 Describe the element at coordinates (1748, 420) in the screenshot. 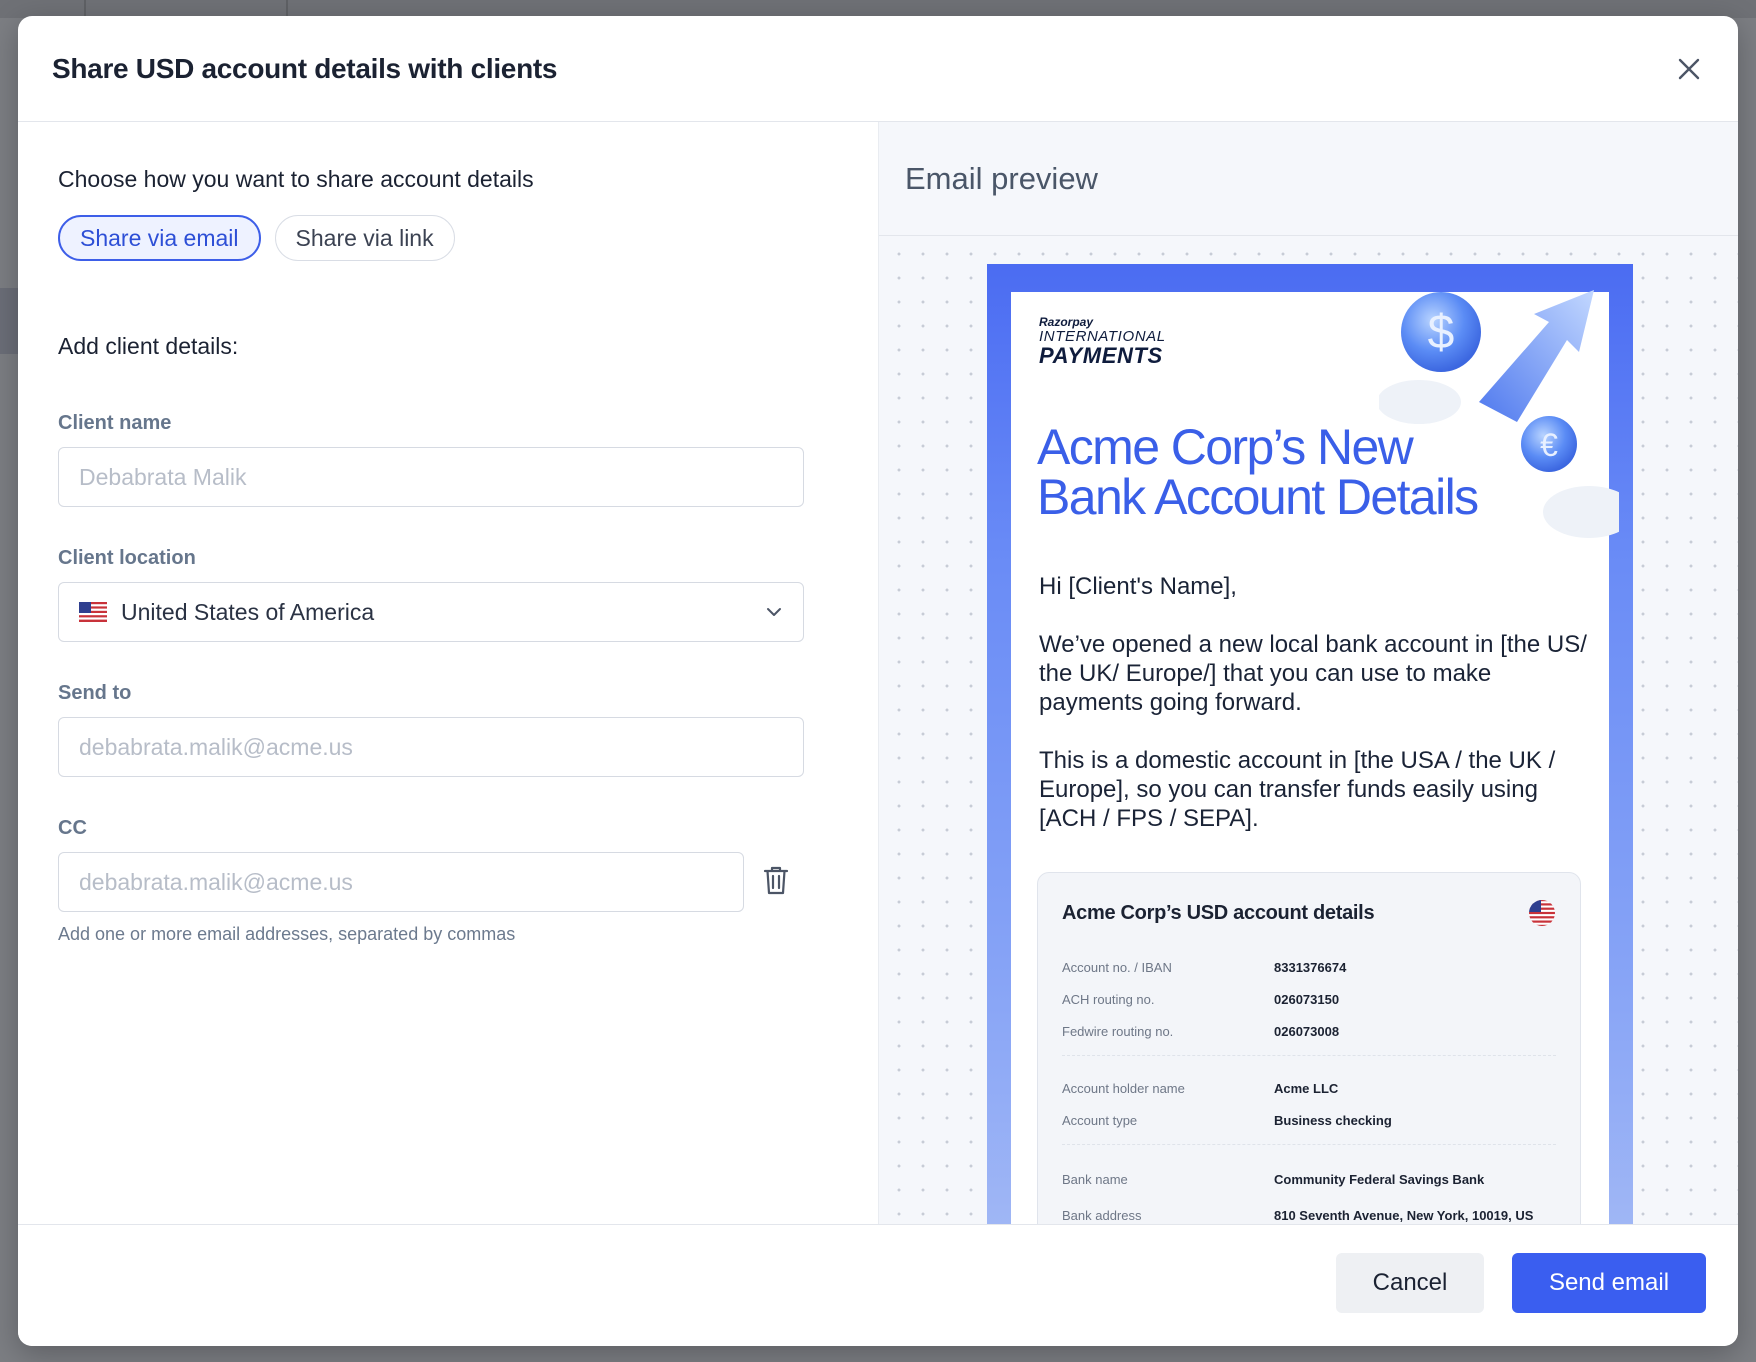

I see `backdrop-panel` at that location.